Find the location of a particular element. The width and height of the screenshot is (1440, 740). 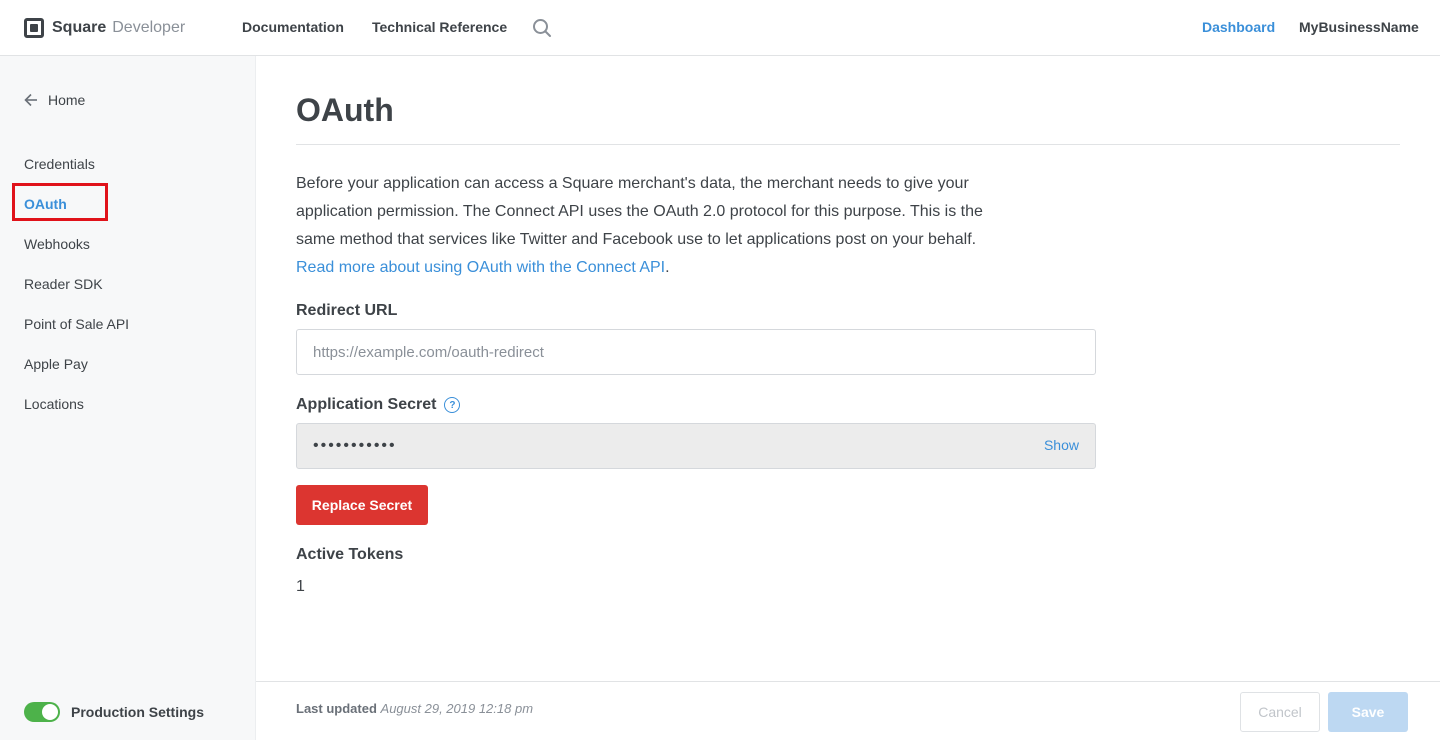

active-tokens-label: Active Tokens is located at coordinates (350, 554).